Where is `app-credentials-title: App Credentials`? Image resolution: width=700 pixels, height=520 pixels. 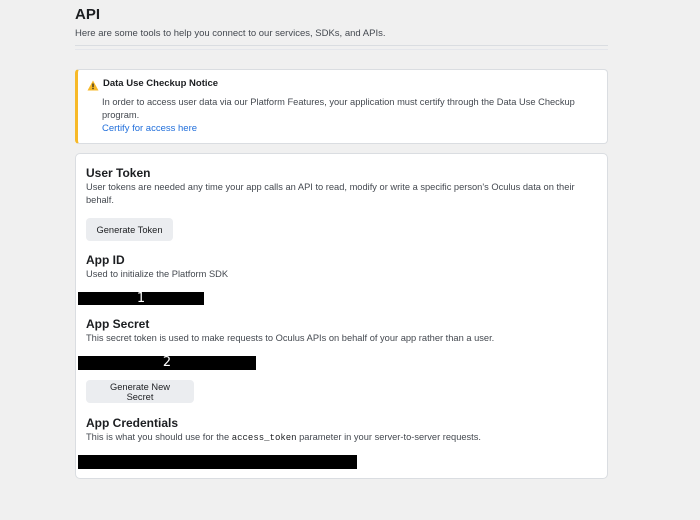
app-credentials-title: App Credentials is located at coordinates (132, 423).